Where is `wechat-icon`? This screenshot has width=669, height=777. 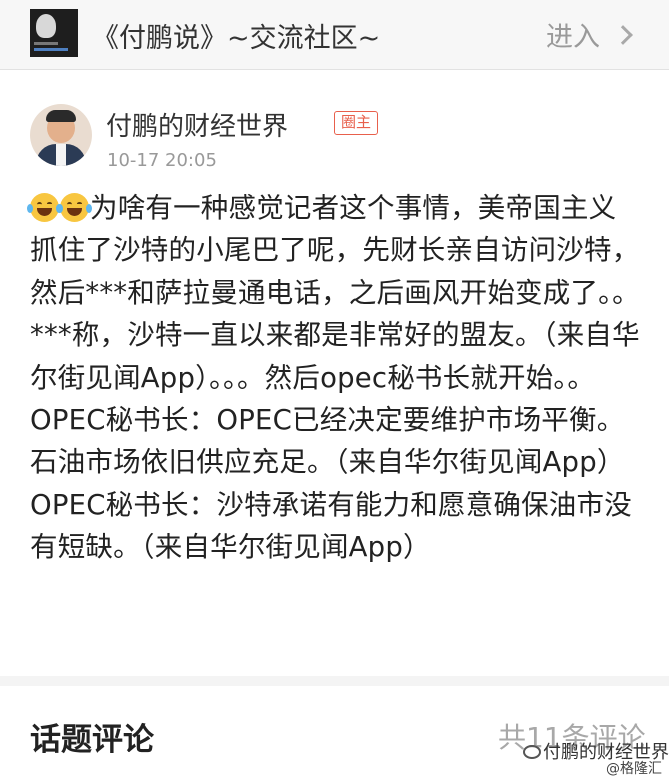
wechat-icon is located at coordinates (532, 752).